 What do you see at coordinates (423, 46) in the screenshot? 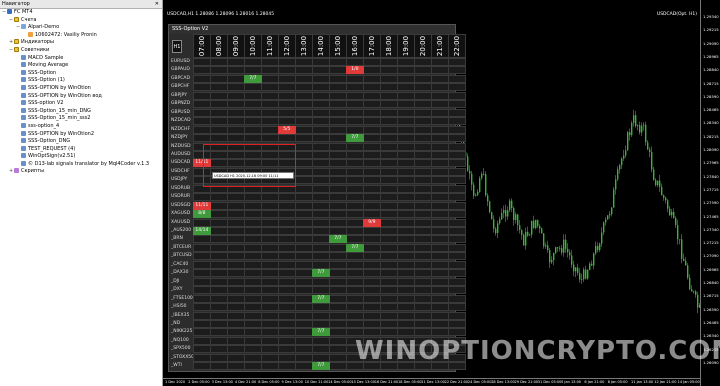
I see `hour-header: 20:00` at bounding box center [423, 46].